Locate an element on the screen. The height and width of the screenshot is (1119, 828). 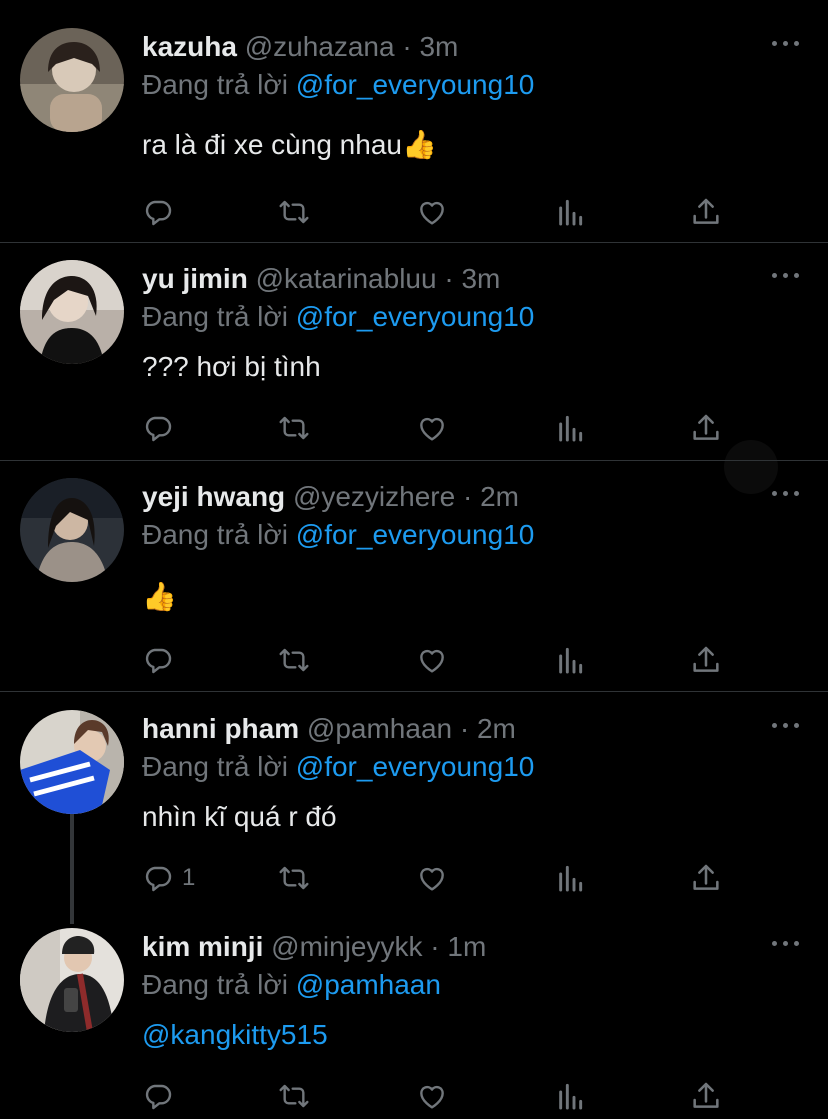
replying-to: Đang trả lời @pamhaan is located at coordinates (291, 985).